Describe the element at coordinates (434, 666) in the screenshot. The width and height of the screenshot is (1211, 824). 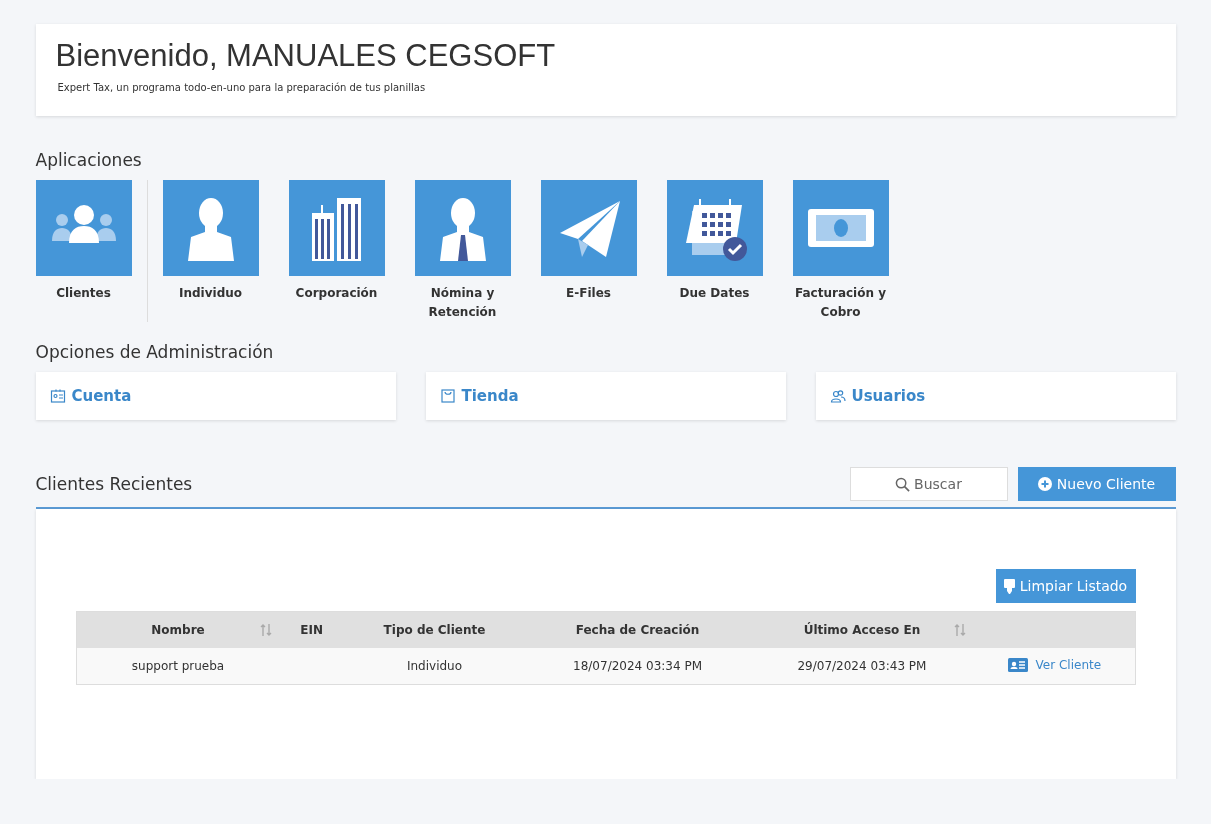
I see `table-cell: Individuo` at that location.